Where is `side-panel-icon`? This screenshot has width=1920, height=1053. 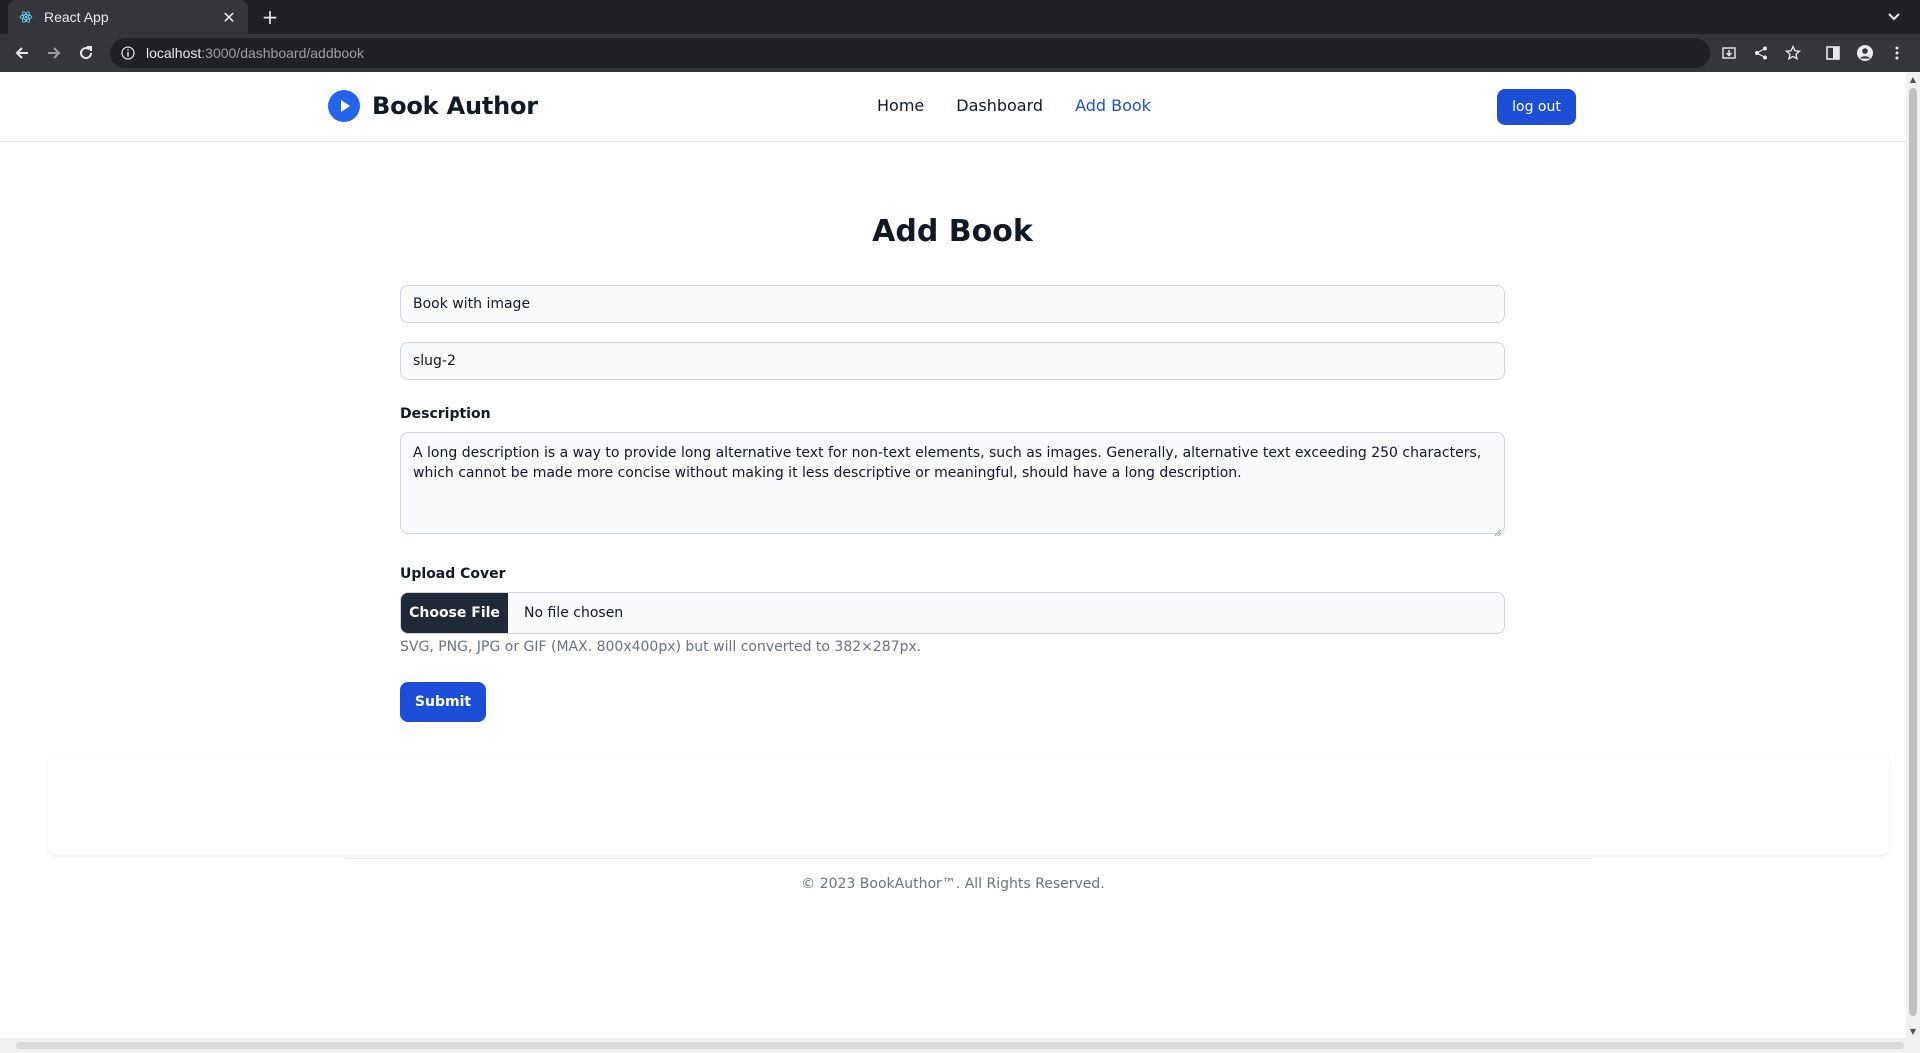
side-panel-icon is located at coordinates (1833, 53).